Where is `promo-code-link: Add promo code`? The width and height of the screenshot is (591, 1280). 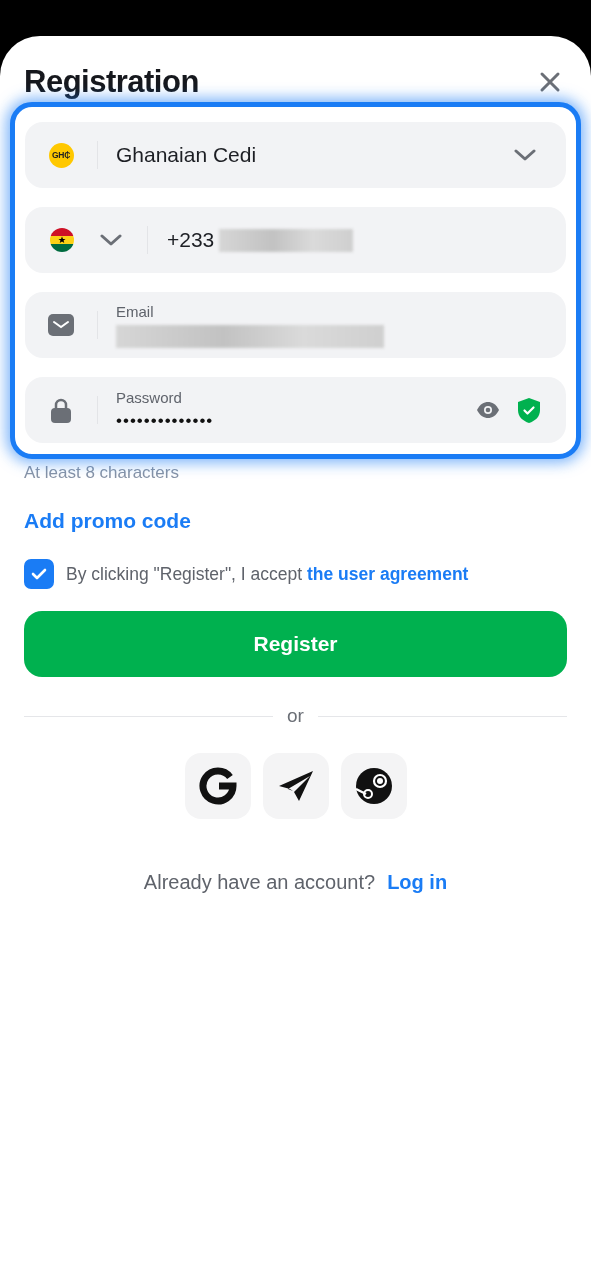 promo-code-link: Add promo code is located at coordinates (107, 521).